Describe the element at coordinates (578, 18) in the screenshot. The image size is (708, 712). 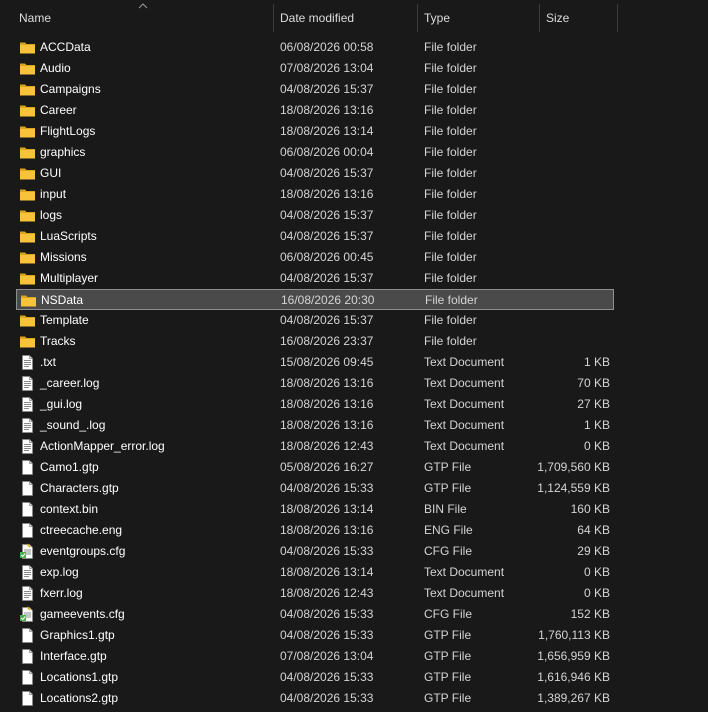
I see `column-header-size: Size` at that location.